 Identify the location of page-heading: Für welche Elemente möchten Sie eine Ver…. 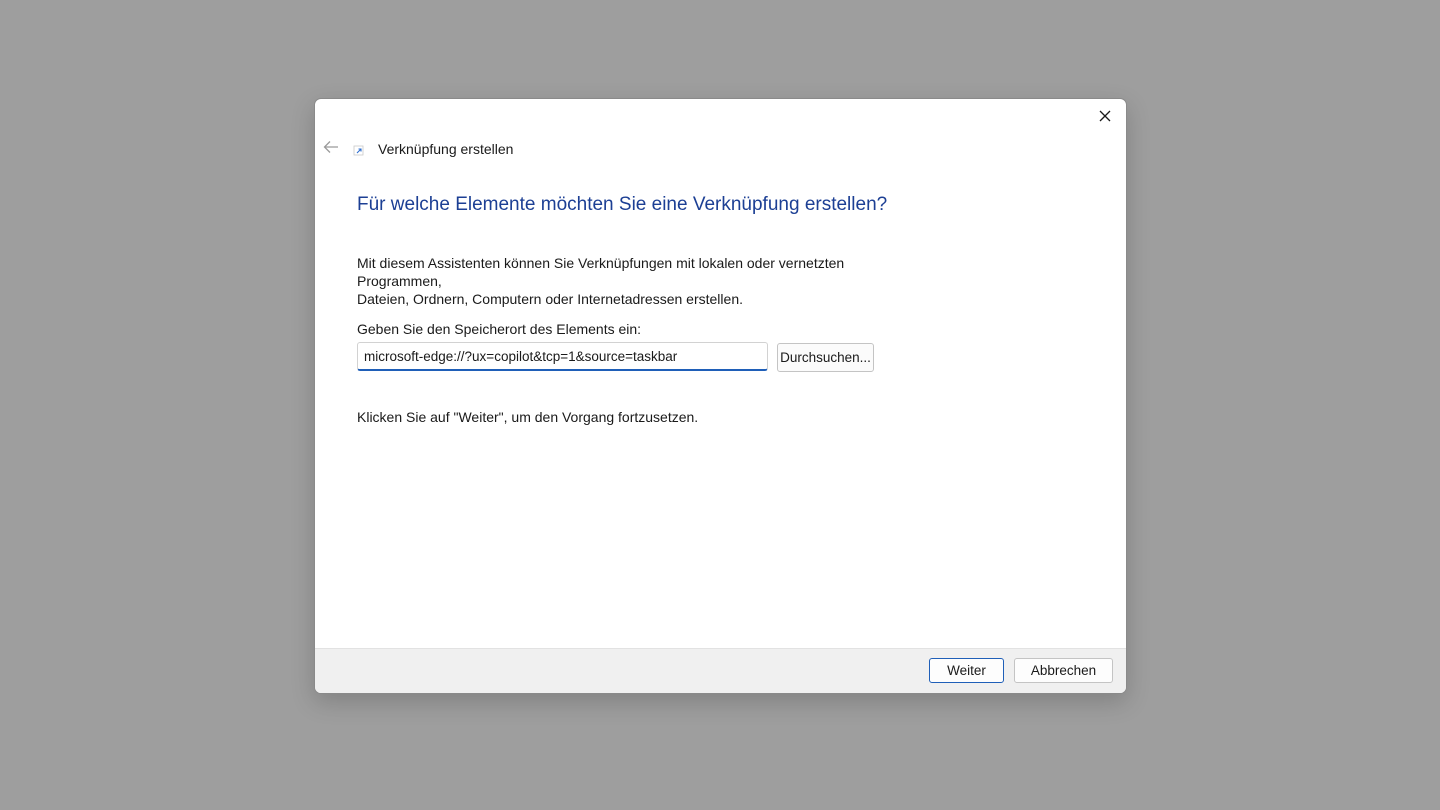
(622, 204).